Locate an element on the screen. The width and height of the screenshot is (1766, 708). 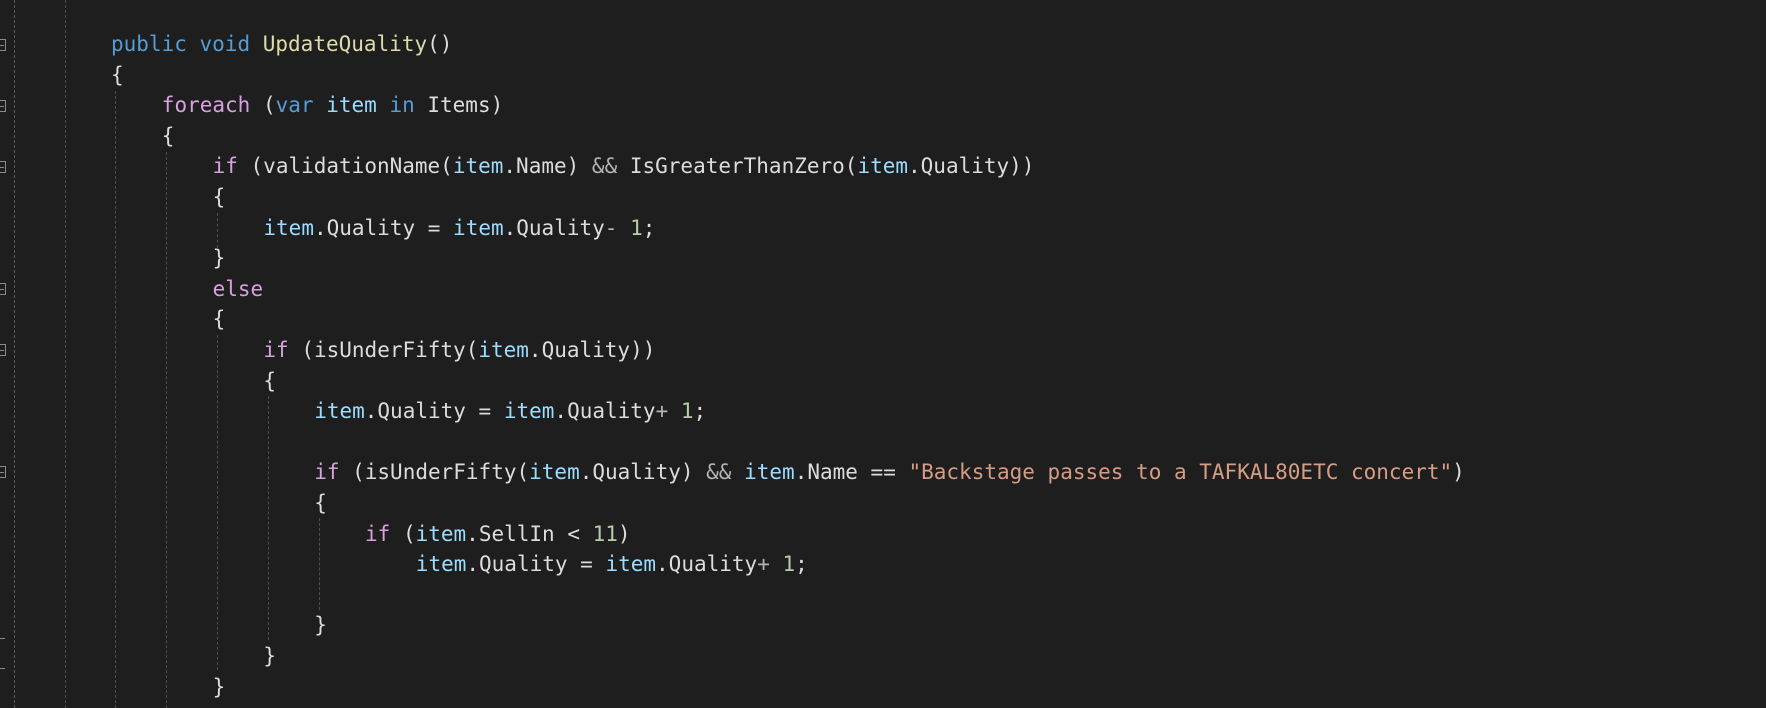
indent-guide-foreach is located at coordinates (166, 430).